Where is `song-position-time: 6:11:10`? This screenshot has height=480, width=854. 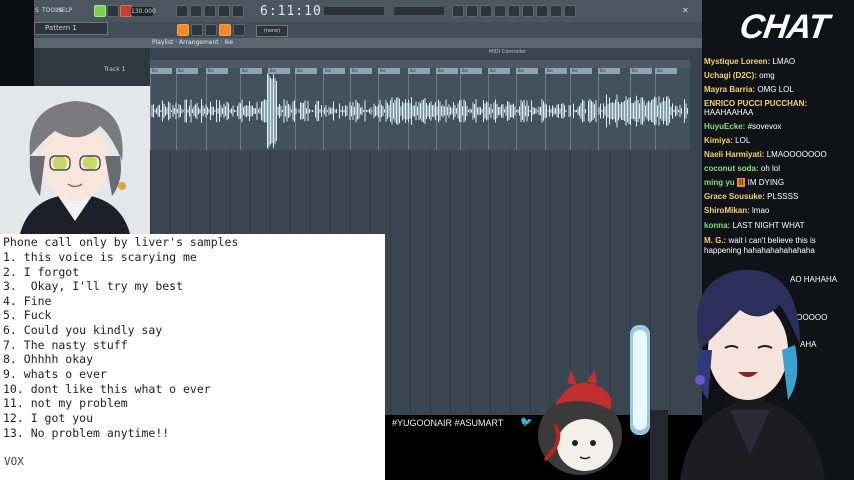
song-position-time: 6:11:10 is located at coordinates (291, 11).